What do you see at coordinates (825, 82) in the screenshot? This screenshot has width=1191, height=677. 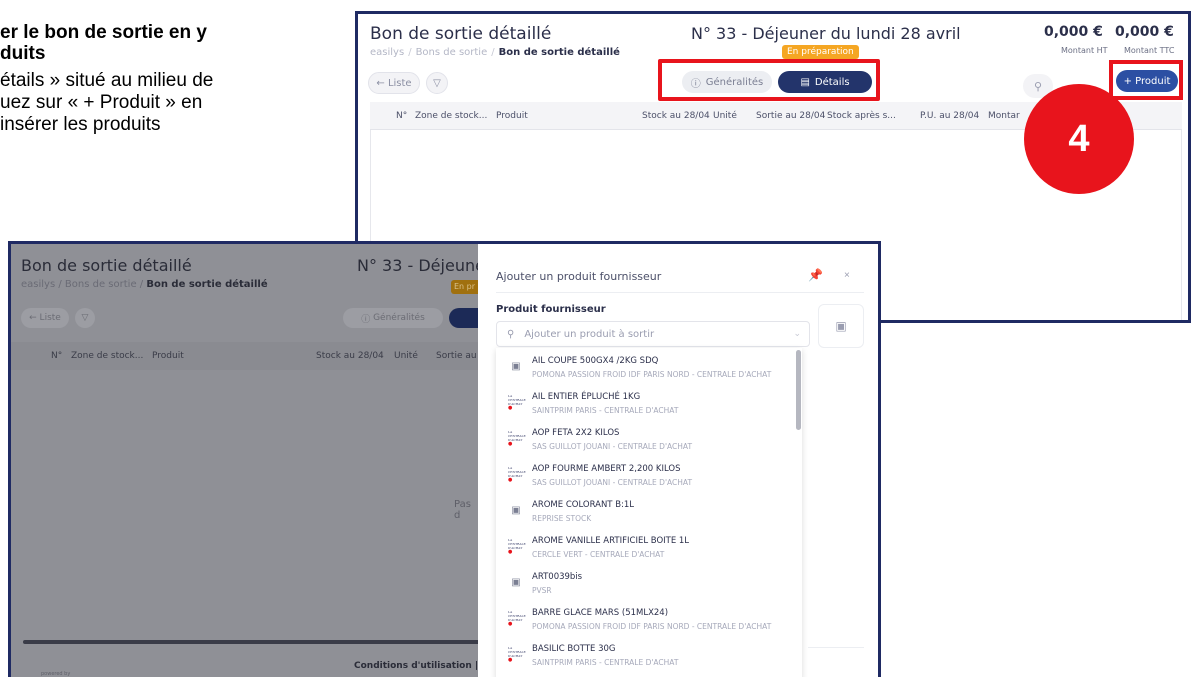 I see `tab-details: ▤ Détails` at bounding box center [825, 82].